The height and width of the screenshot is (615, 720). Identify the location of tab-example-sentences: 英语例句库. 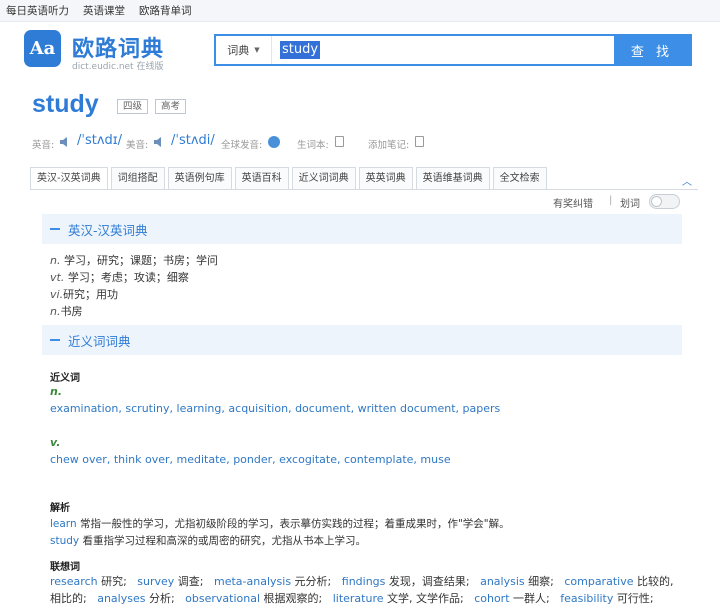
(199, 178).